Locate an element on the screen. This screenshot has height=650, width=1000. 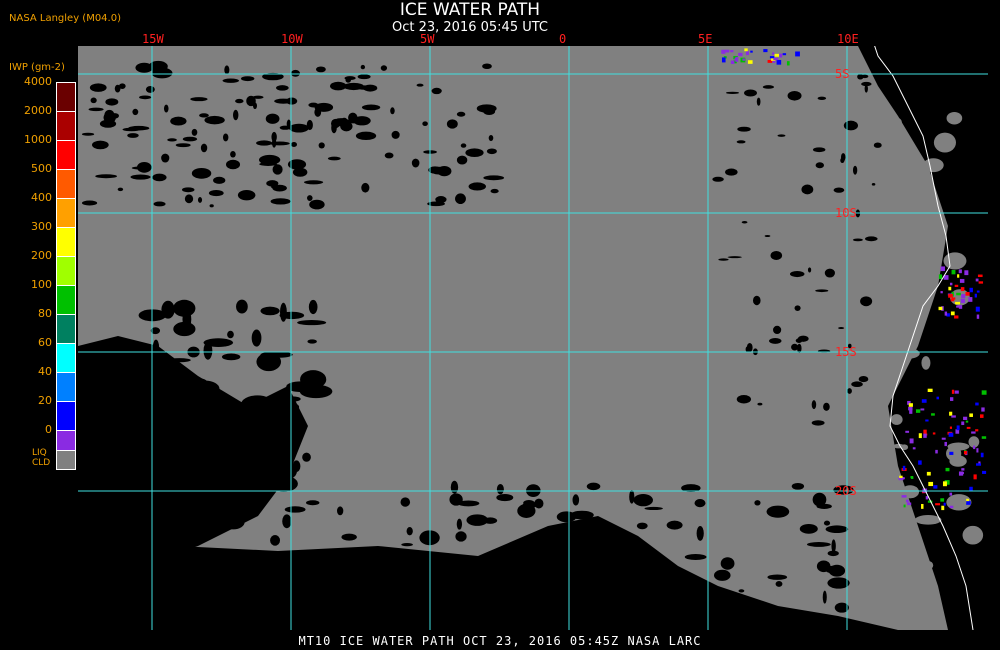
legend-swatch-2000 is located at coordinates (66, 126).